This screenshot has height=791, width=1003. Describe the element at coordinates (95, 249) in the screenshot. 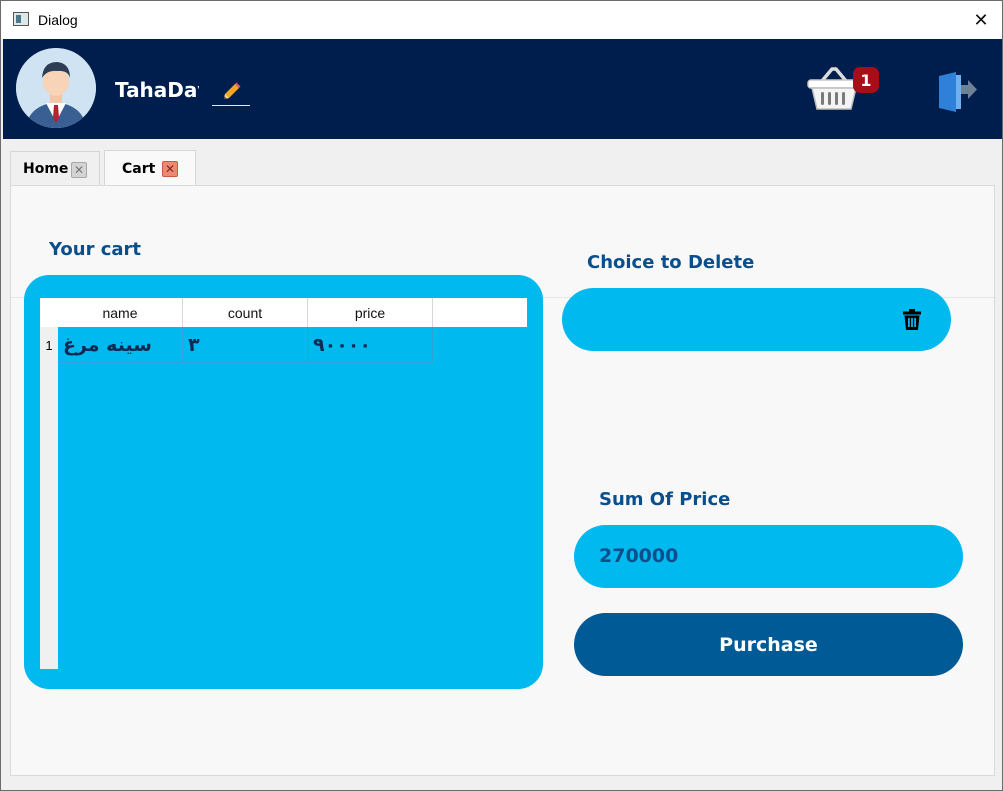

I see `your-cart-heading: Your cart` at that location.